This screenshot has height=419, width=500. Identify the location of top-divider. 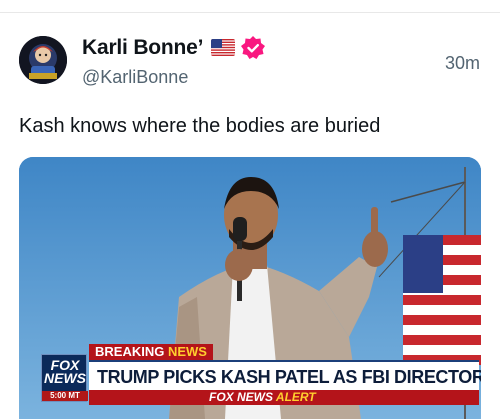
(250, 12).